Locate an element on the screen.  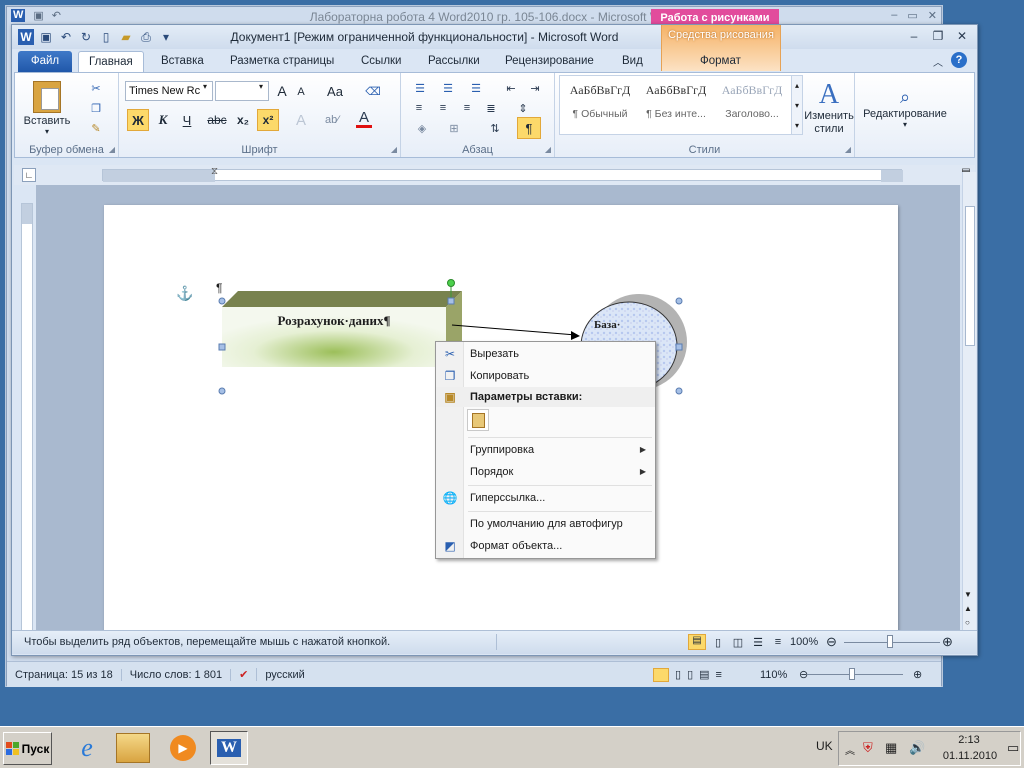
restore-icon: ▭ is located at coordinates (912, 15).